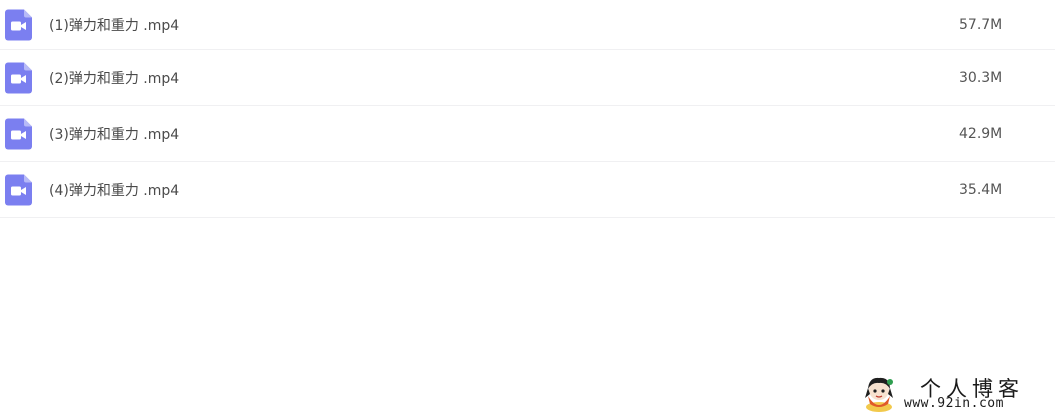 The width and height of the screenshot is (1055, 415). What do you see at coordinates (981, 77) in the screenshot?
I see `file-size: 30.3M` at bounding box center [981, 77].